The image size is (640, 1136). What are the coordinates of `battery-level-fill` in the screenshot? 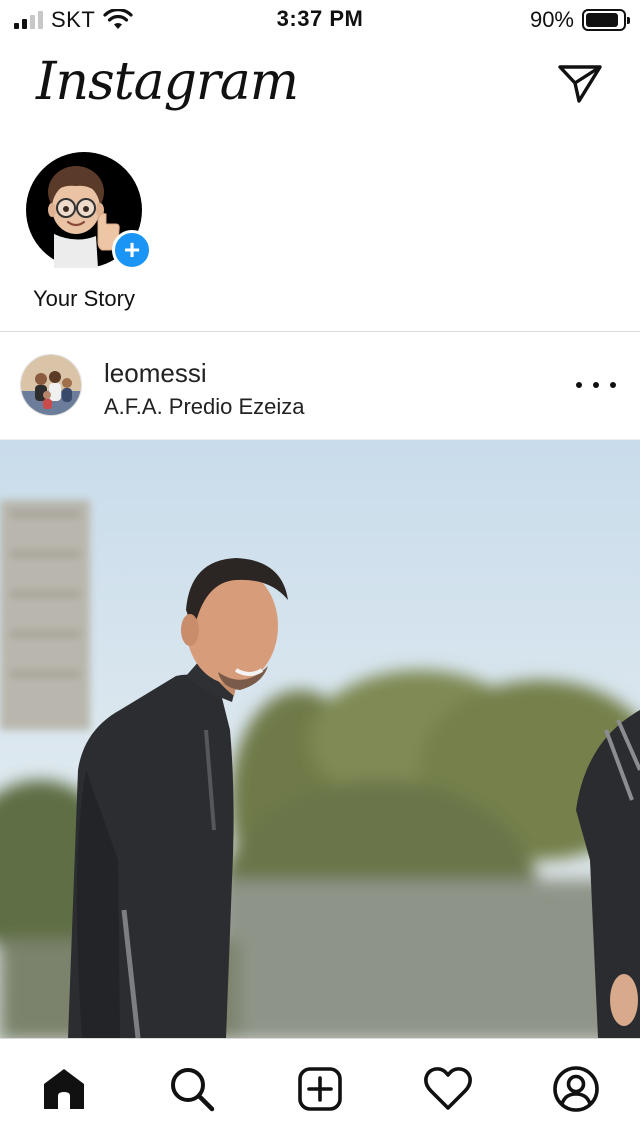 It's located at (602, 20).